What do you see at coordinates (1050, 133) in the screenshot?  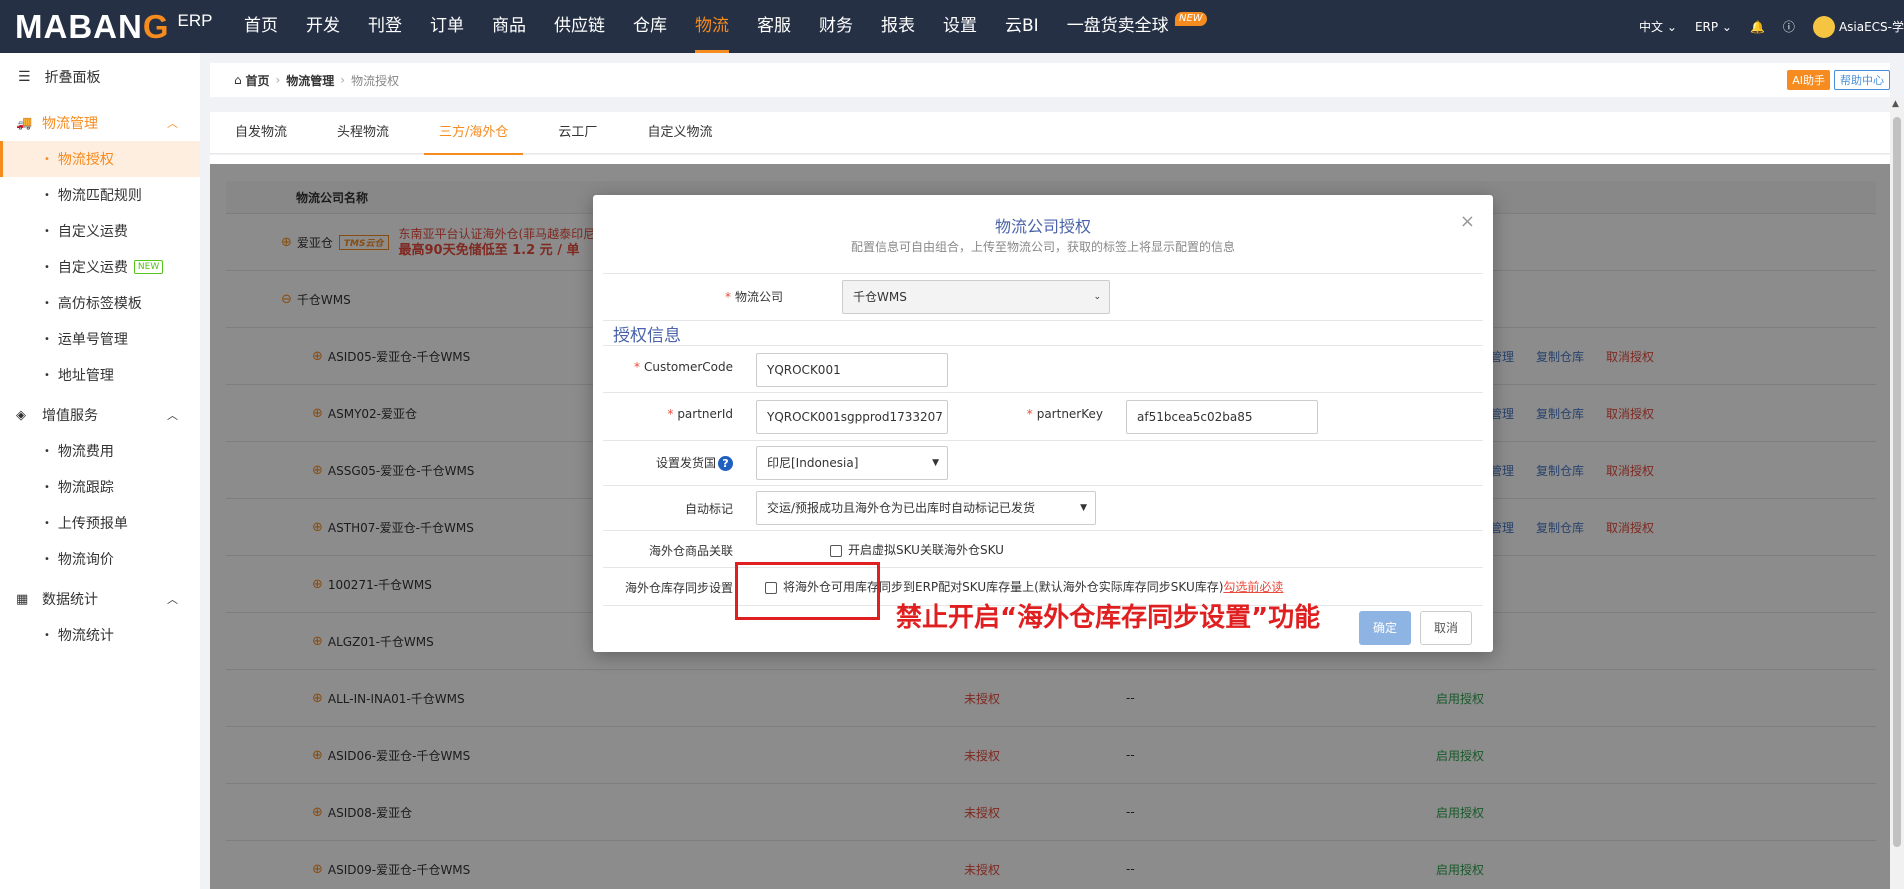 I see `tab-bar: 自发物流 头程物流 三方/海外仓 云工厂 自定义物流` at bounding box center [1050, 133].